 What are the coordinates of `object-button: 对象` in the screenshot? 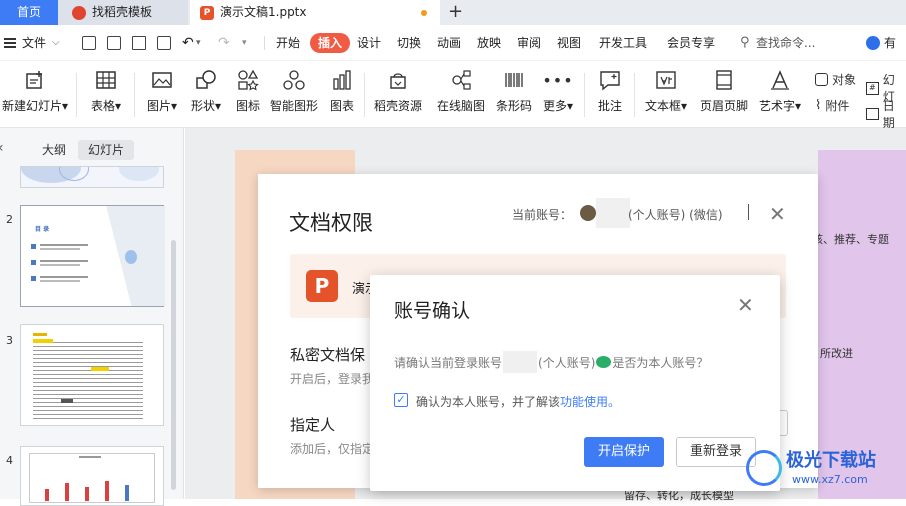 It's located at (835, 79).